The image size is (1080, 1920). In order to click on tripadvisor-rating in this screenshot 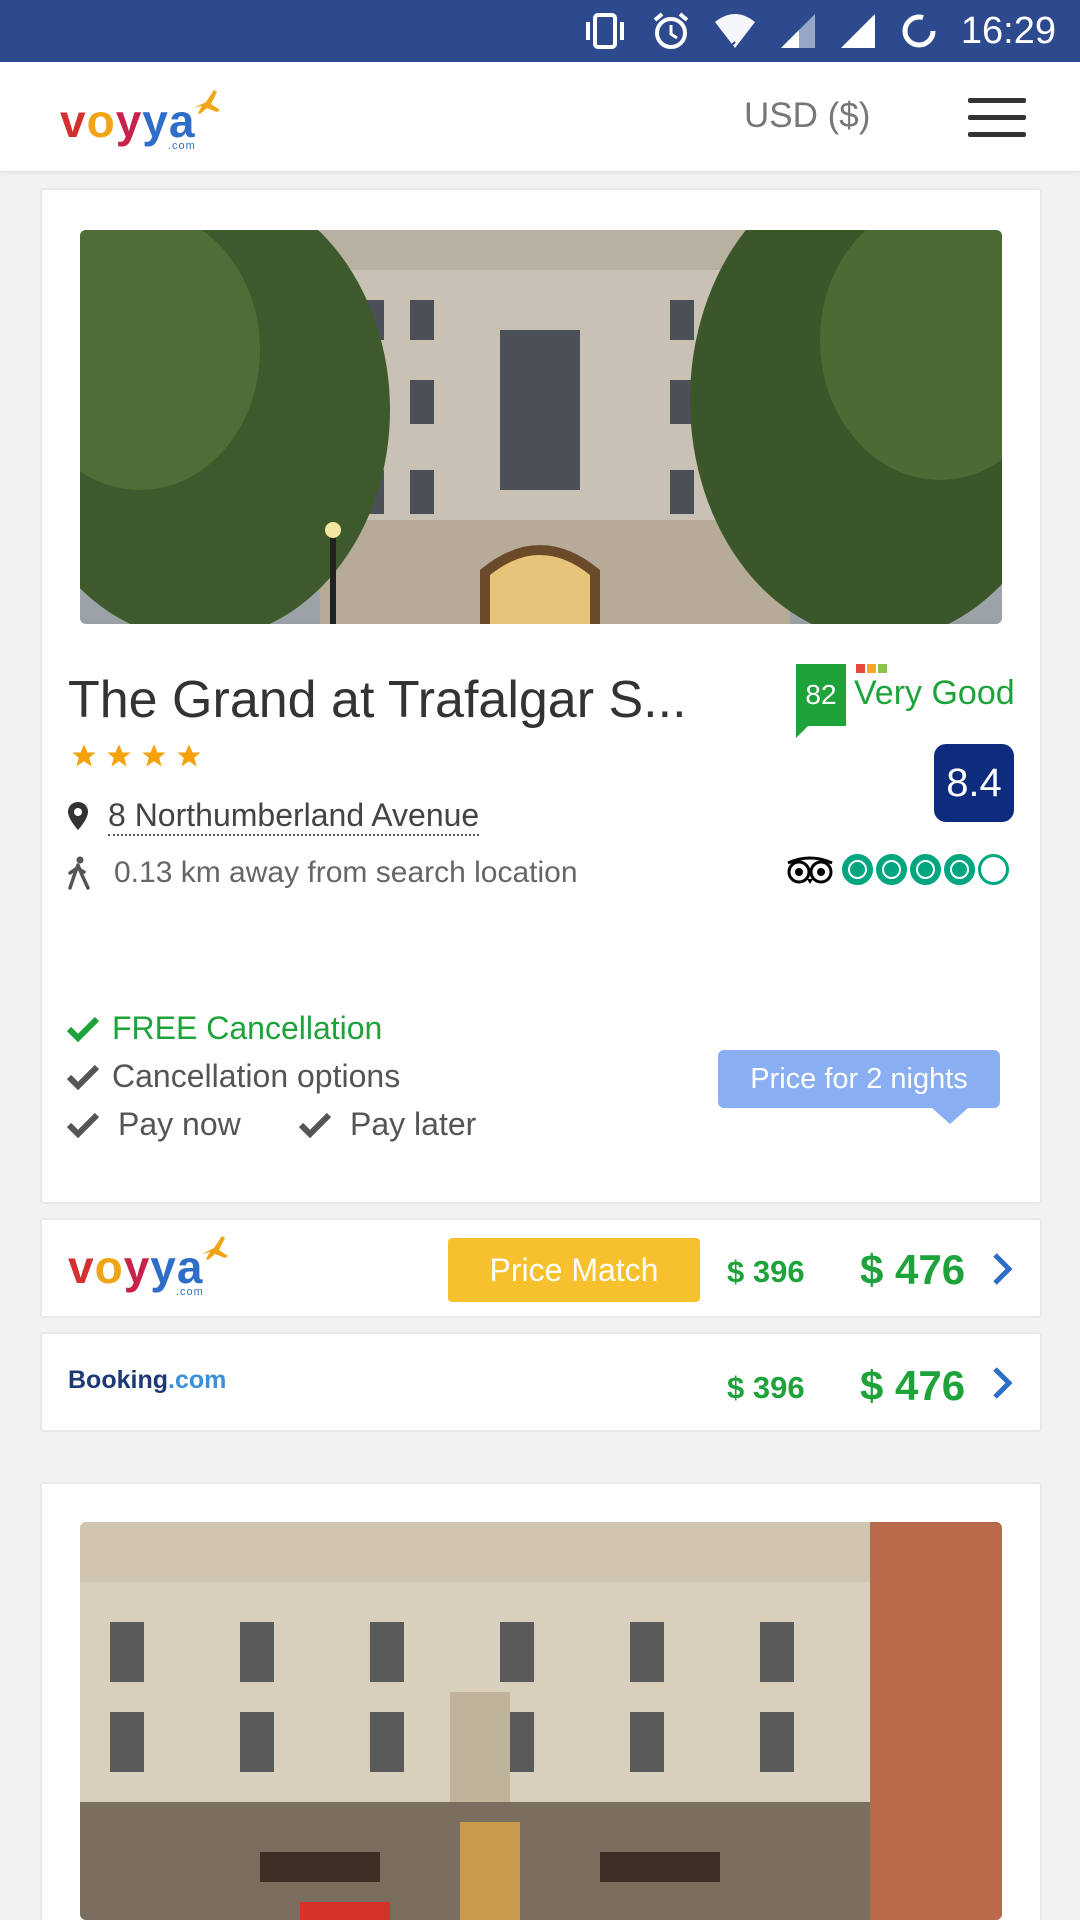, I will do `click(896, 869)`.